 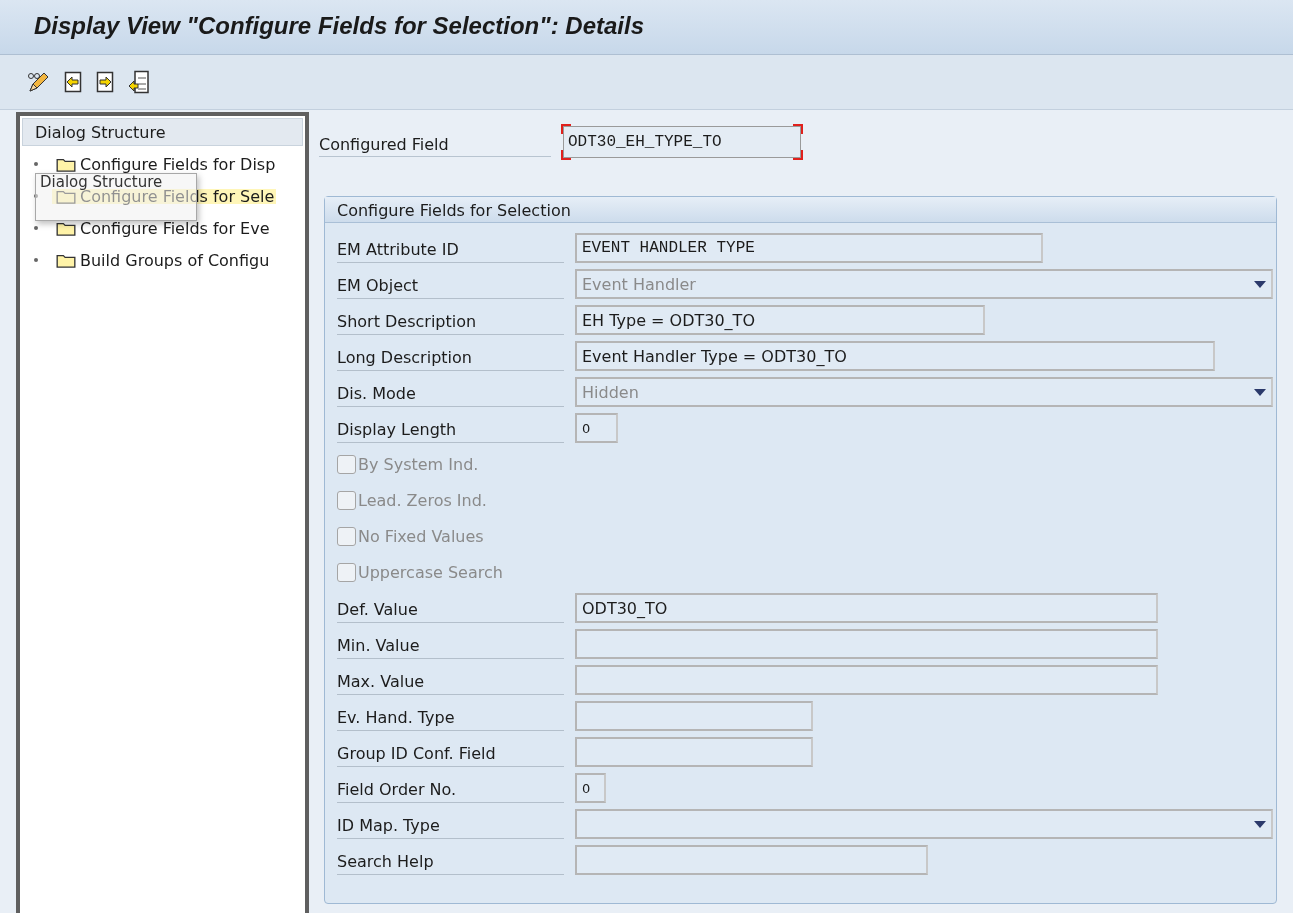 I want to click on field-label: EM Object, so click(x=450, y=284).